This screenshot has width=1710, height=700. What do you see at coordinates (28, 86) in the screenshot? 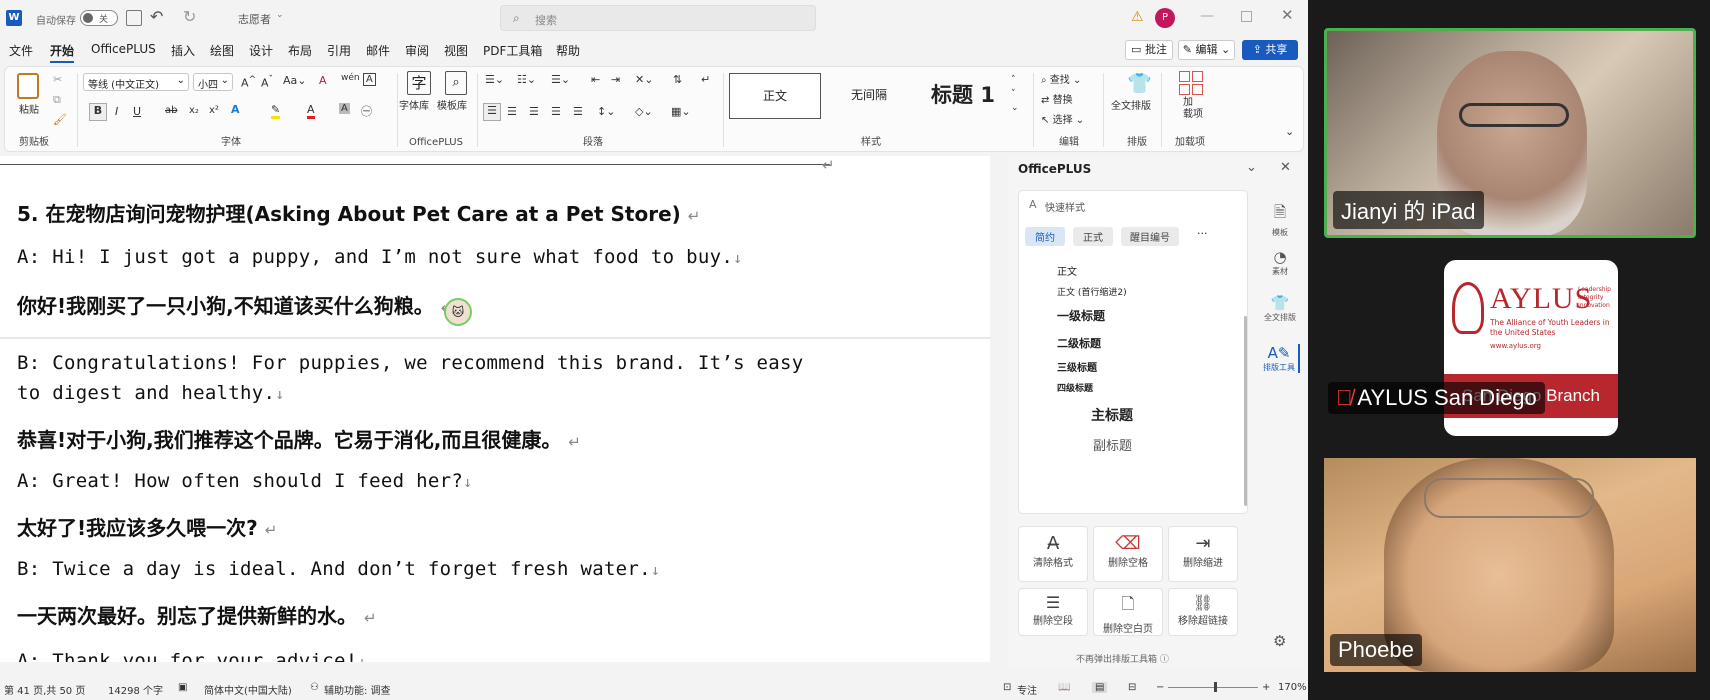
I see `paste-icon` at bounding box center [28, 86].